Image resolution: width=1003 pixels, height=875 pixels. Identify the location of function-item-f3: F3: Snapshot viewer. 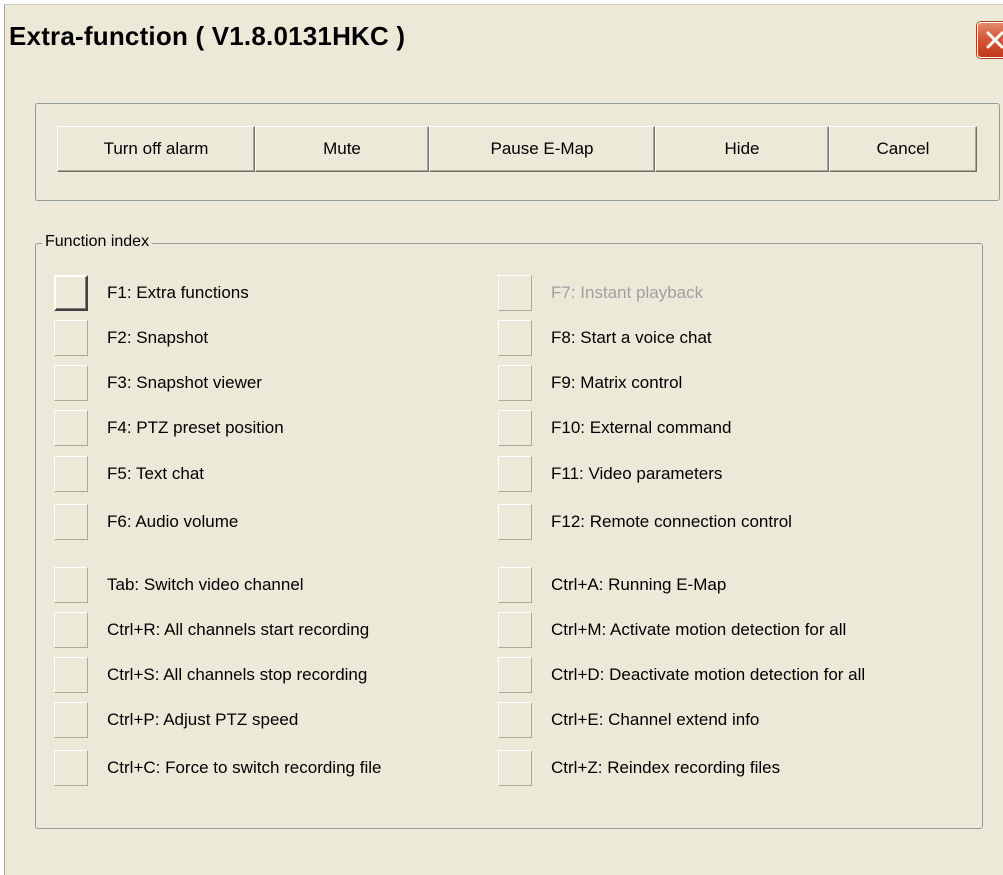
(158, 383).